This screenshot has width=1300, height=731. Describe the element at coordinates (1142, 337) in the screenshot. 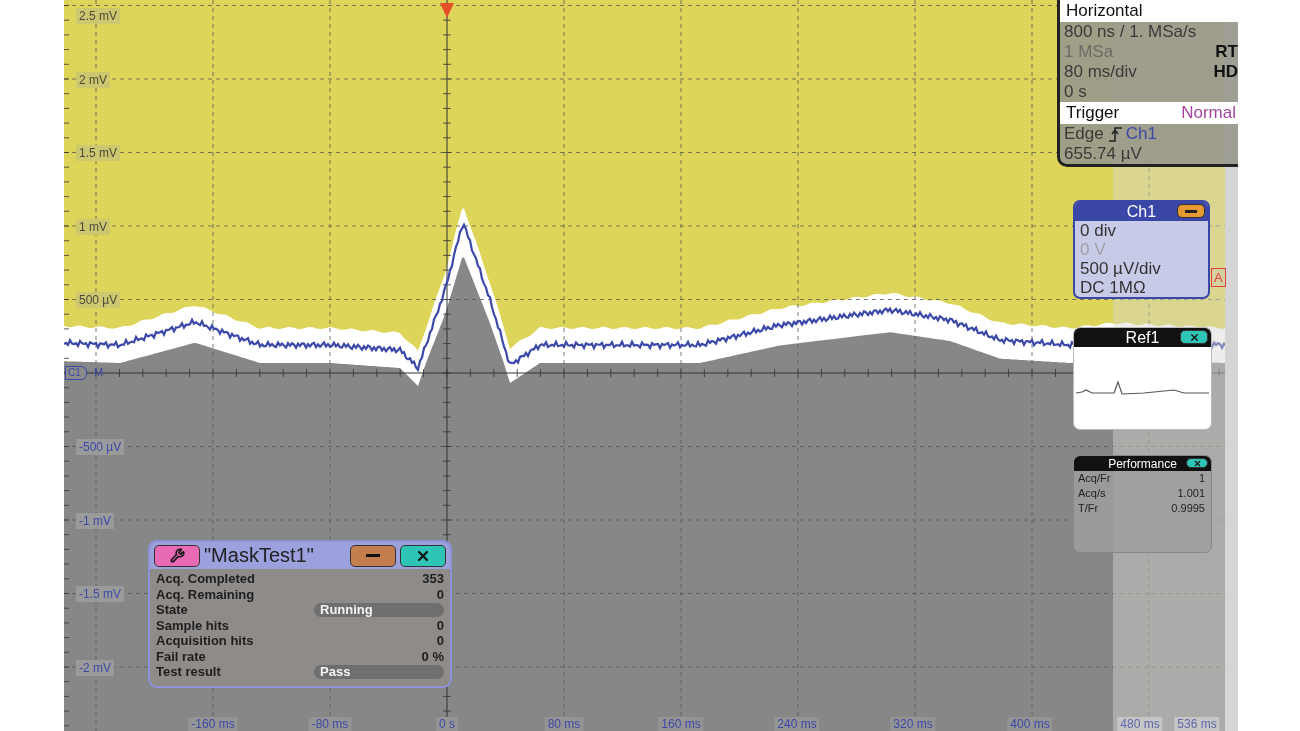

I see `panel-title: Ref1` at that location.